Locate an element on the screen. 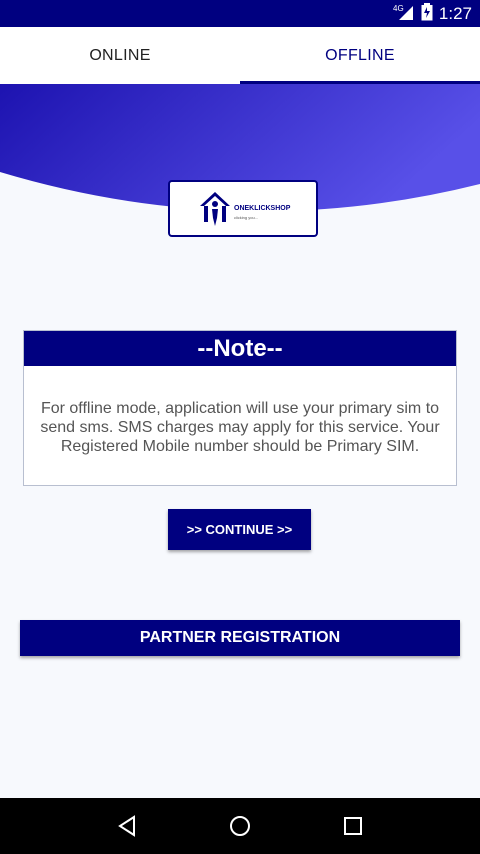  brand-name: ONEKLICKSHOP is located at coordinates (262, 208).